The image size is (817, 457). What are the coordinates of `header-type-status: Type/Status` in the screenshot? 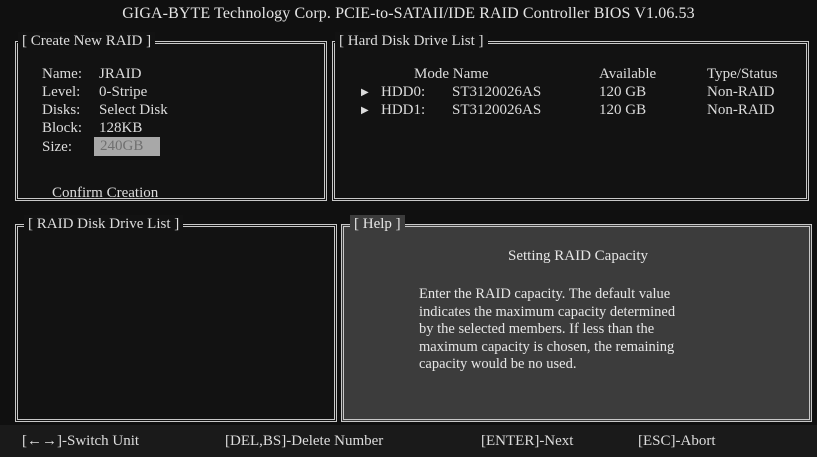 It's located at (742, 74).